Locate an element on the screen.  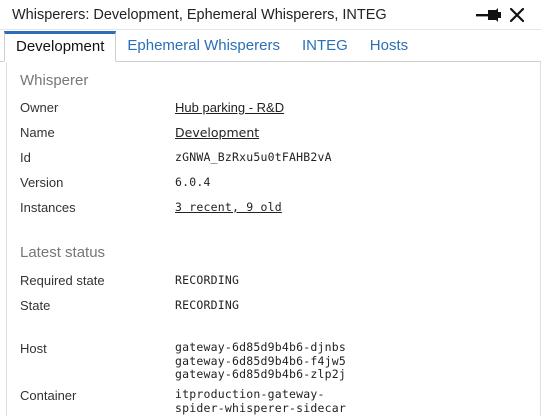
close-button is located at coordinates (517, 15).